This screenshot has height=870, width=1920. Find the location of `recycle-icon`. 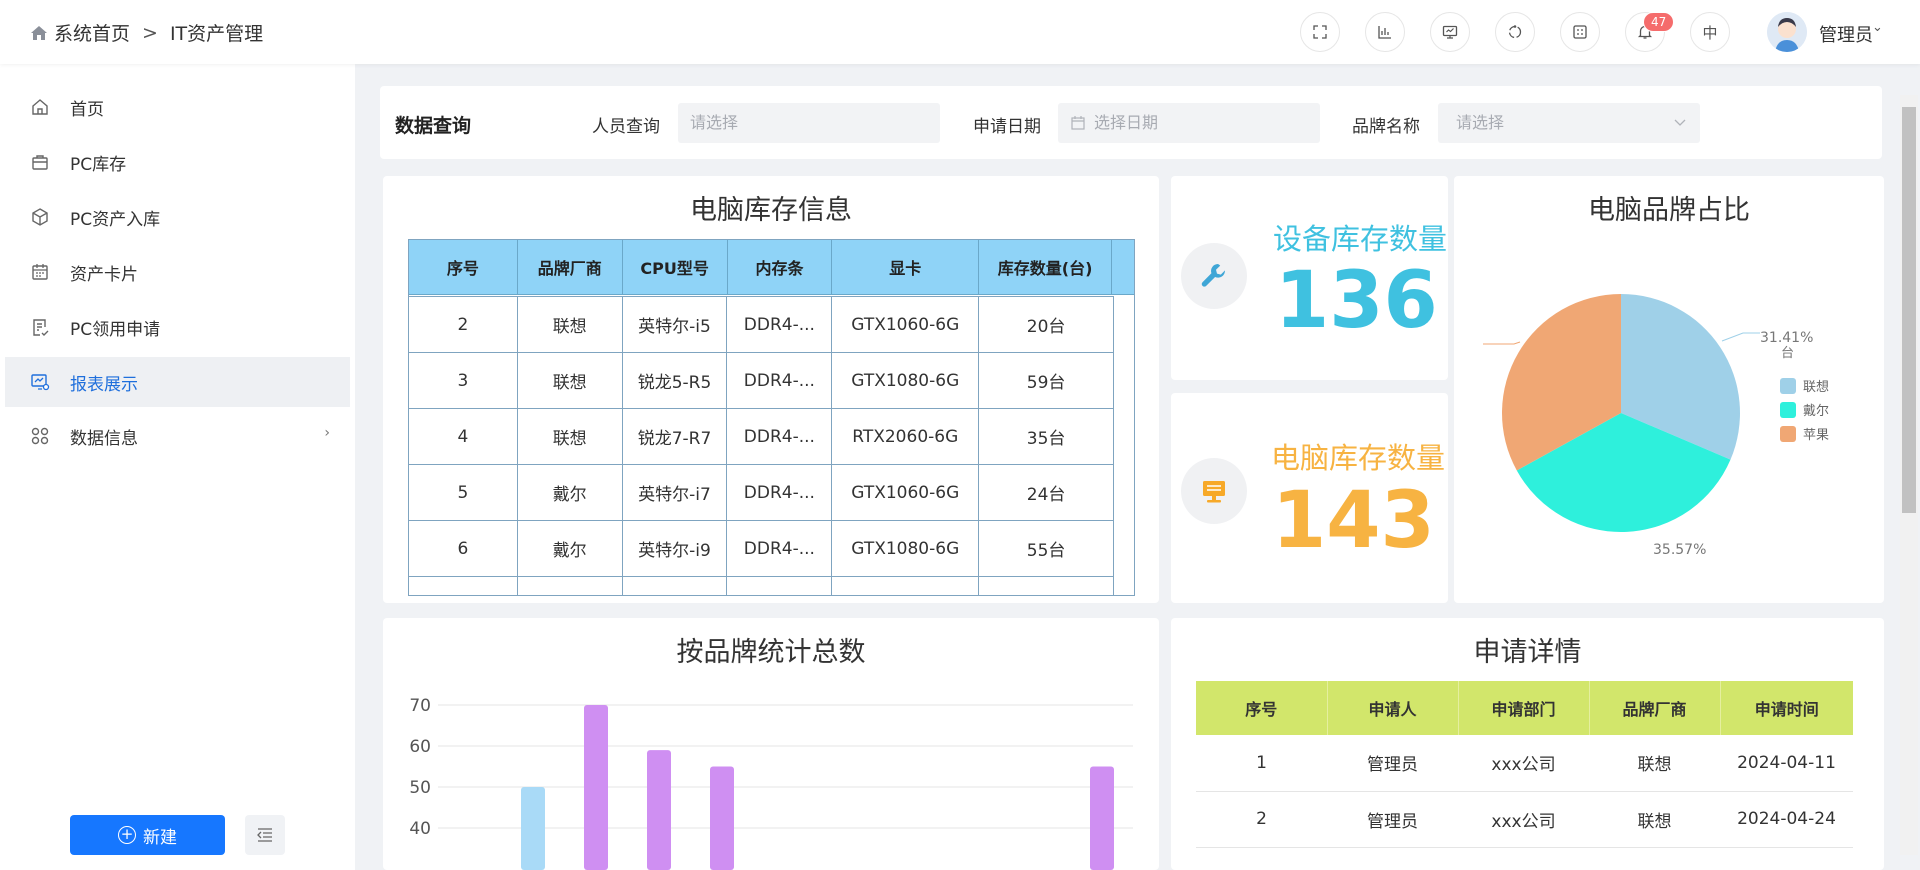

recycle-icon is located at coordinates (1515, 32).